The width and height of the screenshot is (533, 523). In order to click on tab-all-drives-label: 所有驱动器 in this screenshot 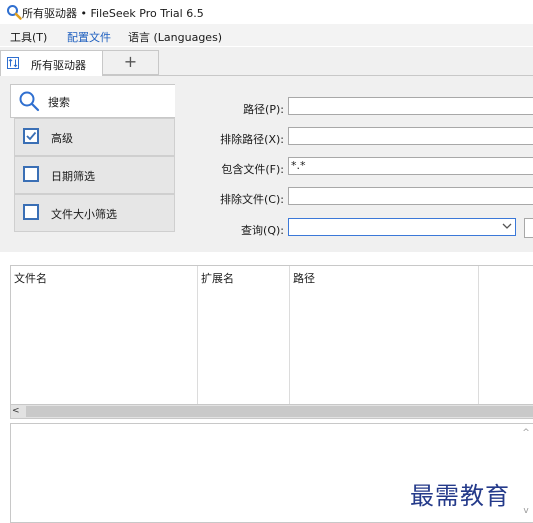, I will do `click(58, 65)`.